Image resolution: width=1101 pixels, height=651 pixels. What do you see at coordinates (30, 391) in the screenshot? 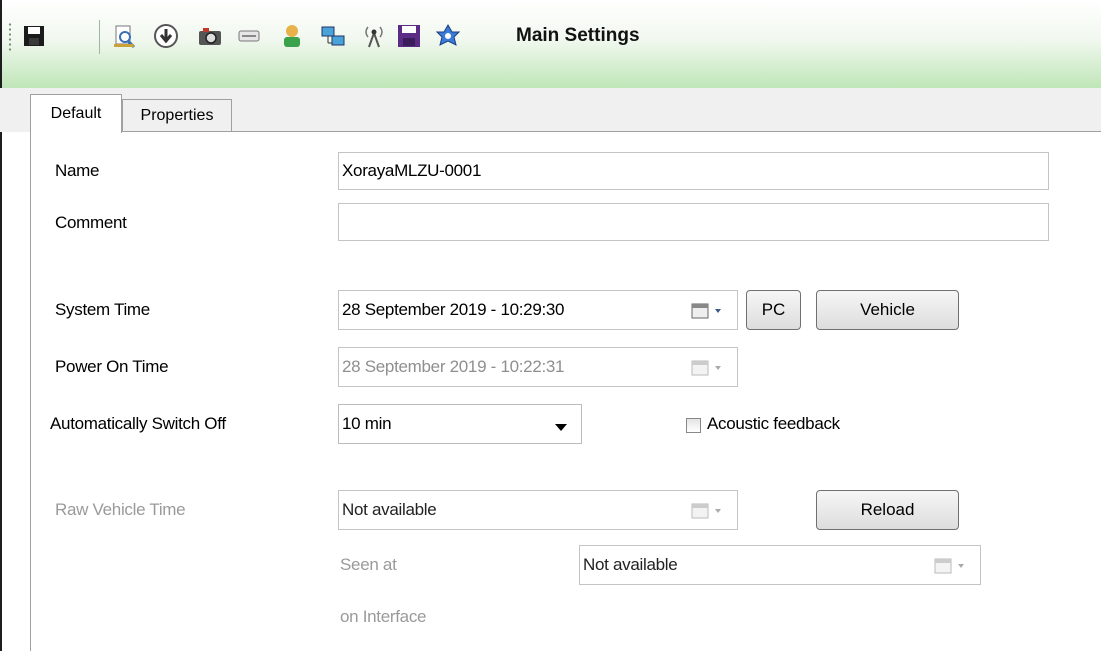
I see `tab-panel-border-left` at bounding box center [30, 391].